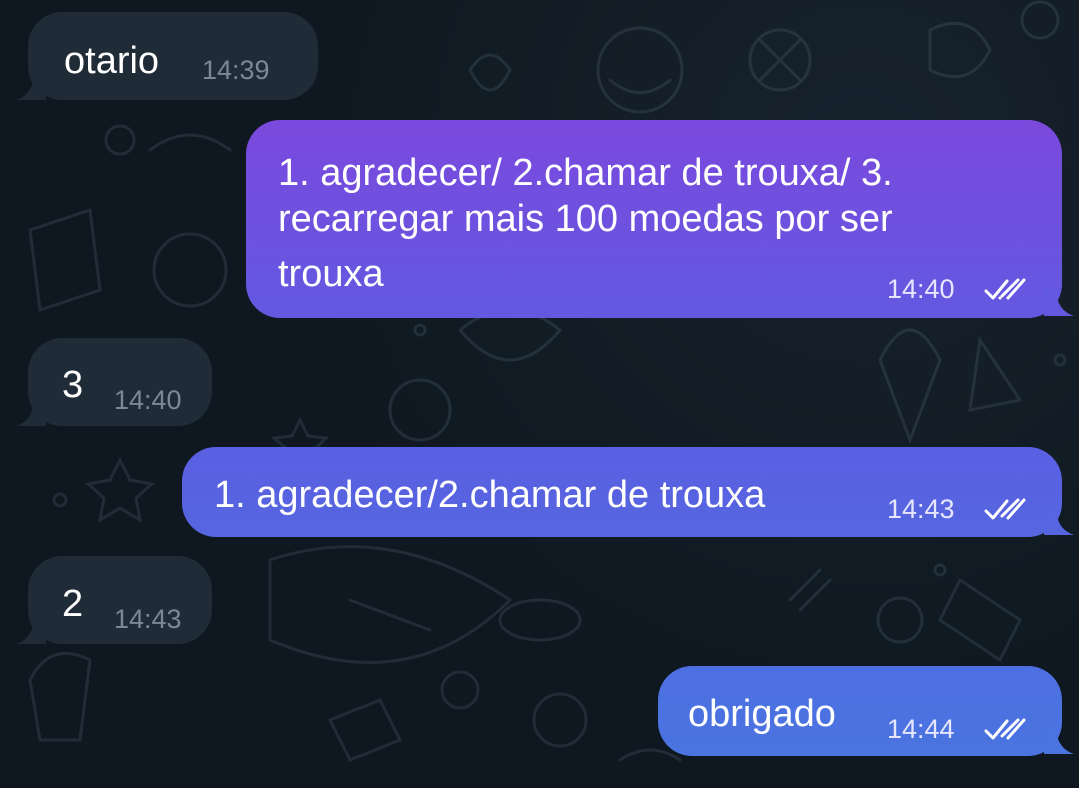  I want to click on message-time: 14:39, so click(236, 70).